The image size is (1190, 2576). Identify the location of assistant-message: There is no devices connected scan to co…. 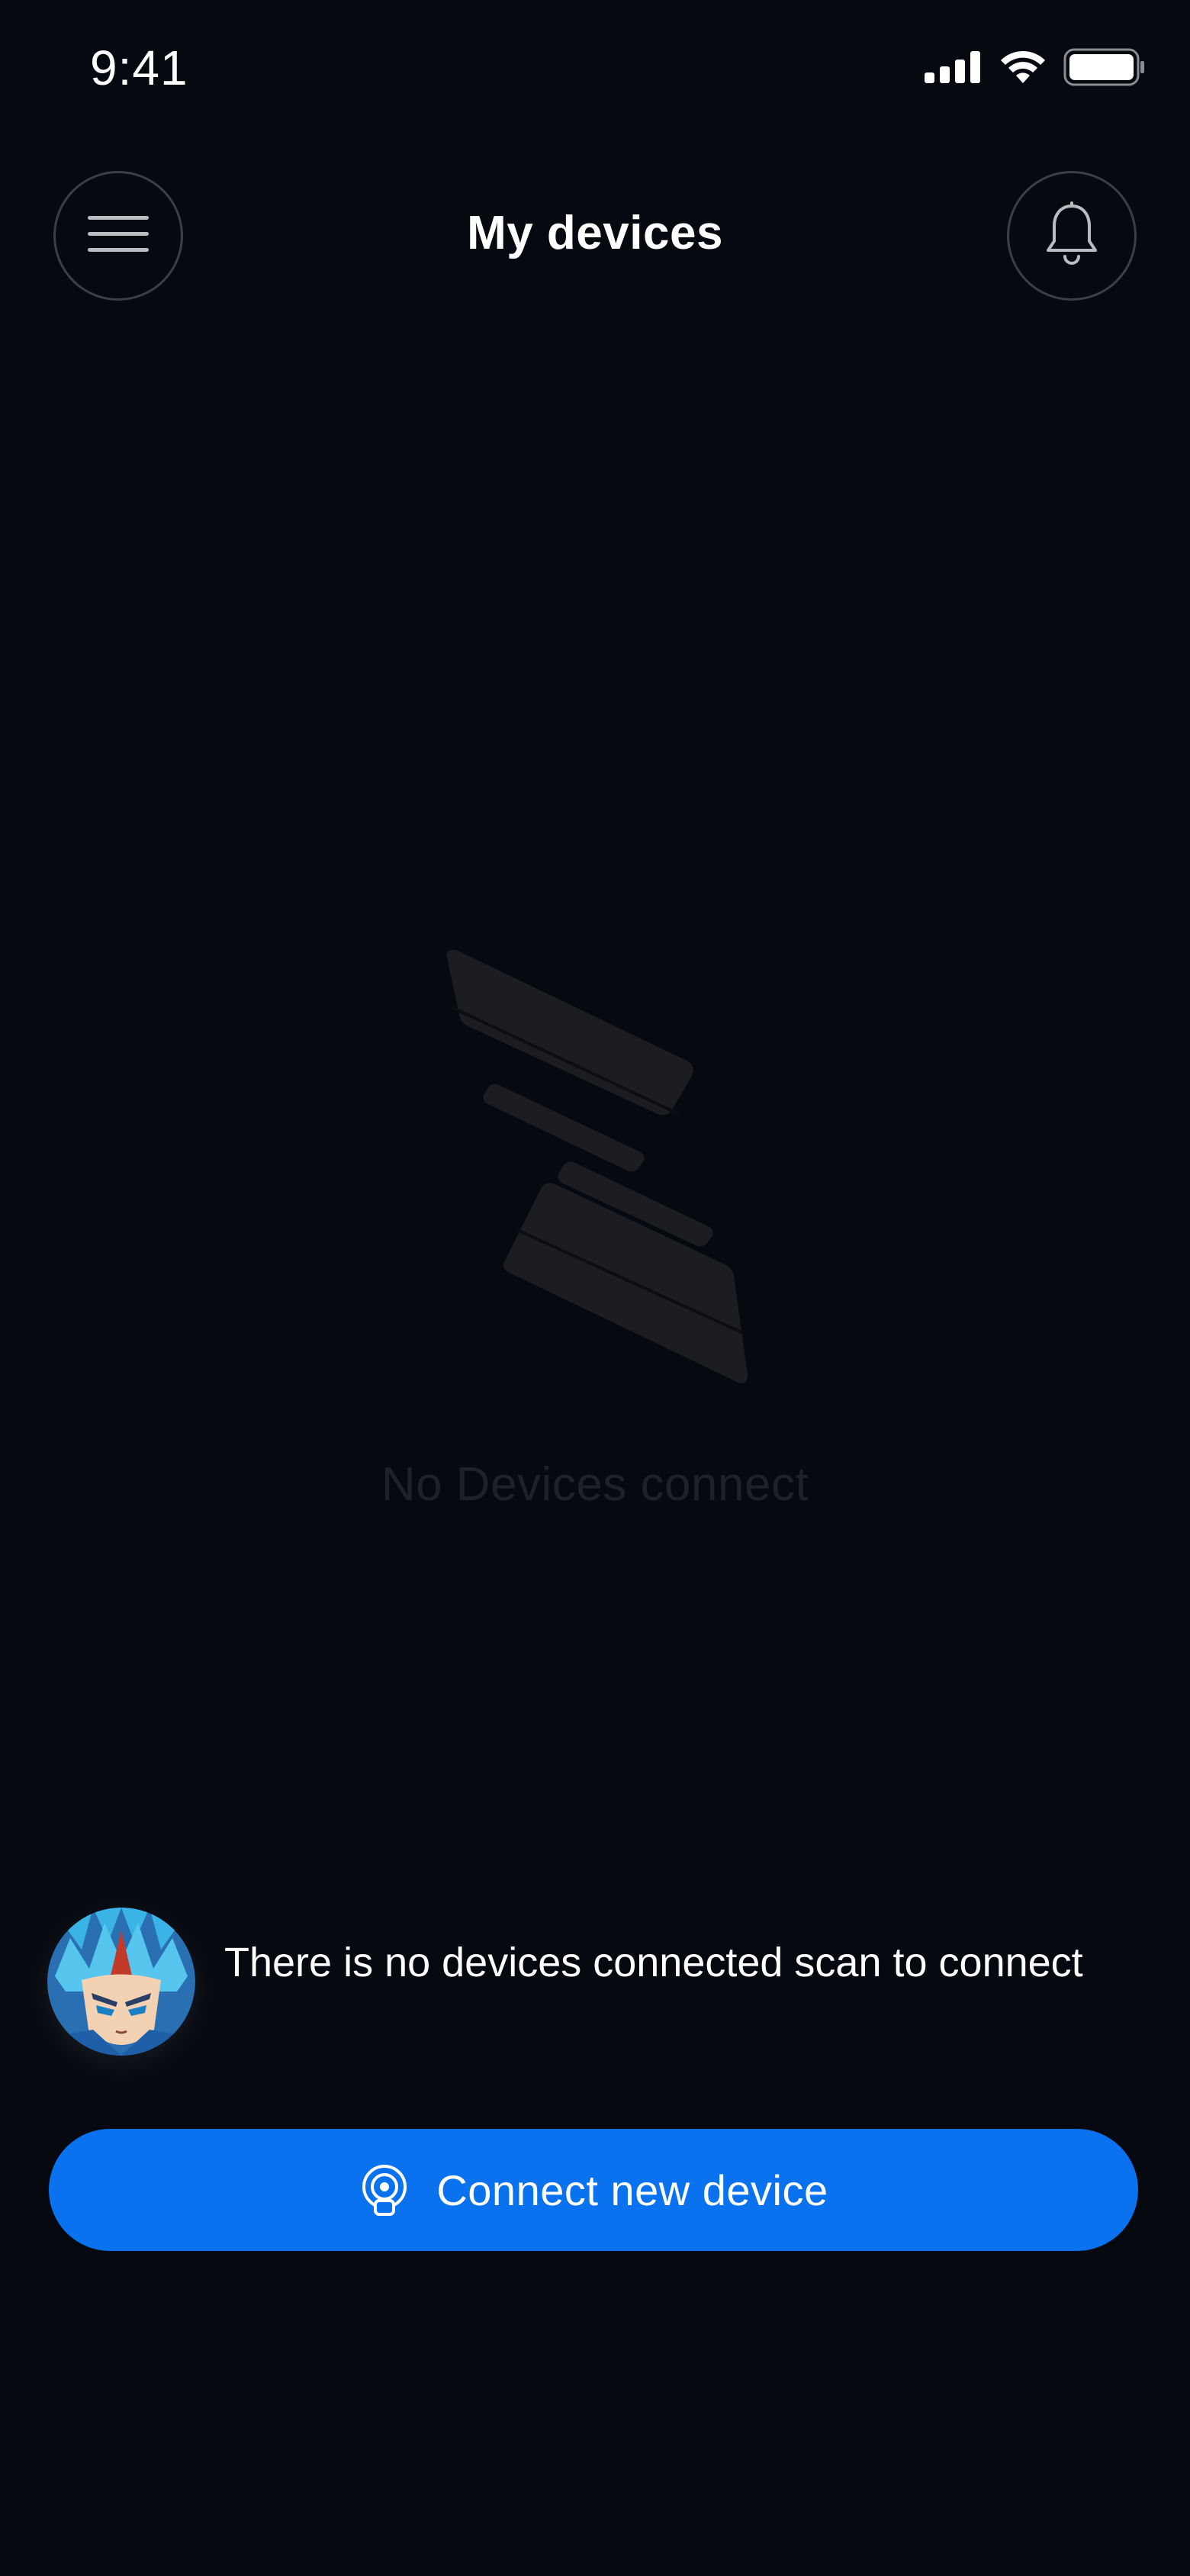
(653, 1962).